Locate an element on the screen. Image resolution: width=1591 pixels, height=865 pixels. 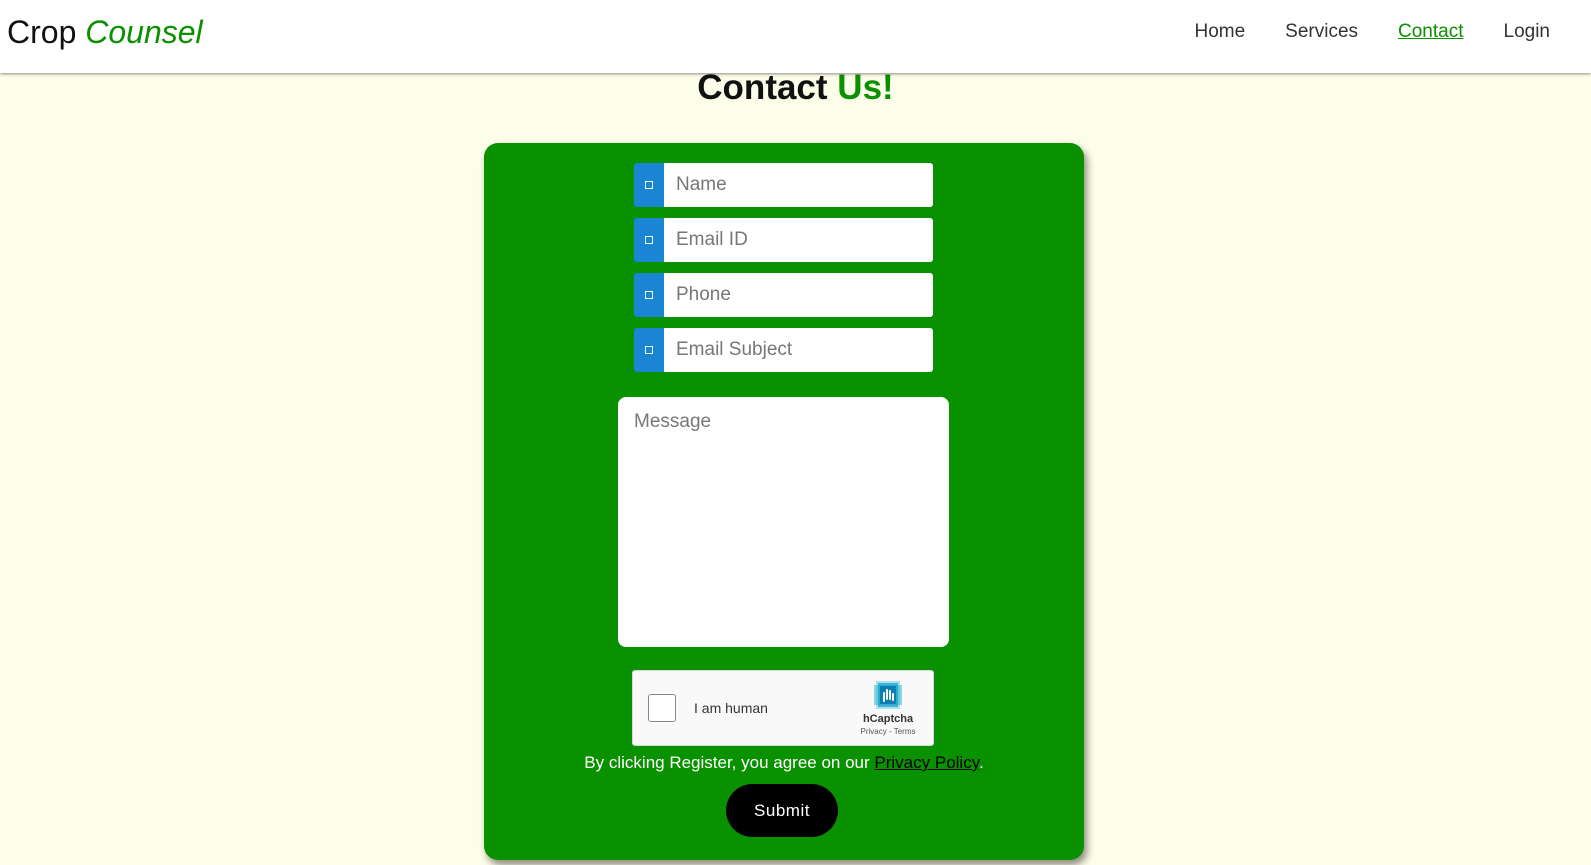
brand-name-accent: Counsel is located at coordinates (144, 32).